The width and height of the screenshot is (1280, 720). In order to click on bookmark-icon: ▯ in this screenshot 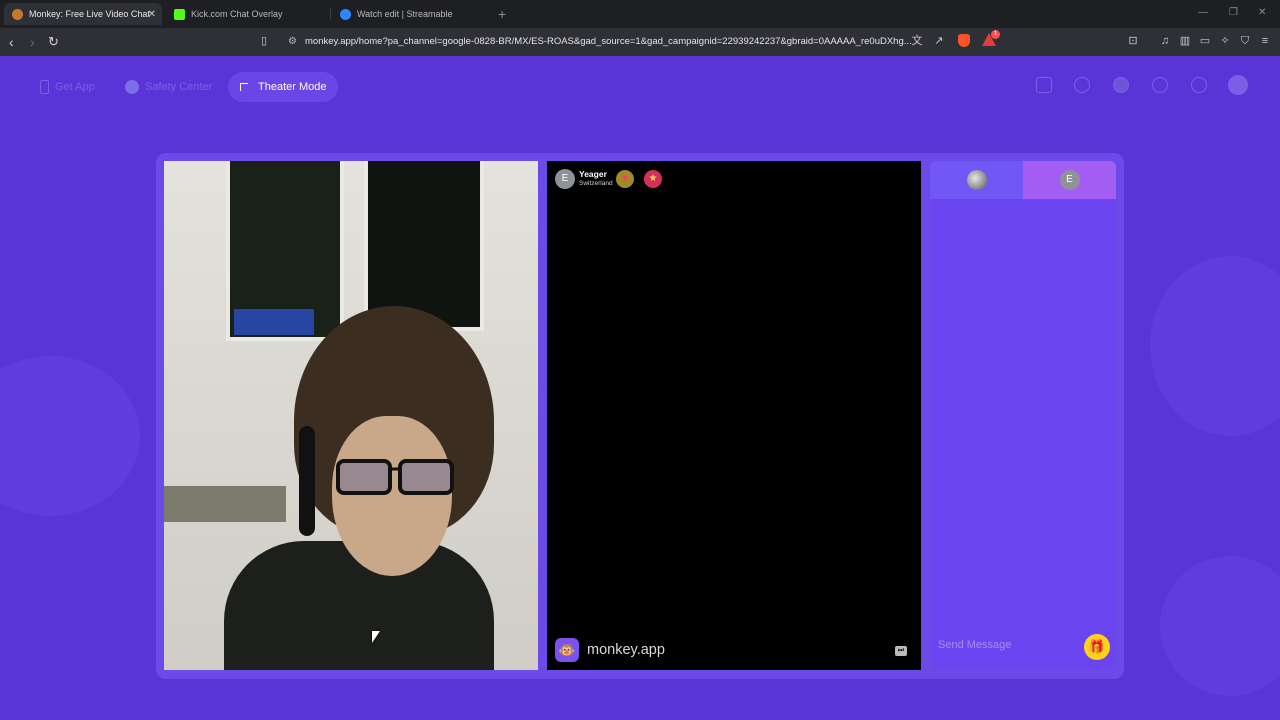, I will do `click(264, 41)`.